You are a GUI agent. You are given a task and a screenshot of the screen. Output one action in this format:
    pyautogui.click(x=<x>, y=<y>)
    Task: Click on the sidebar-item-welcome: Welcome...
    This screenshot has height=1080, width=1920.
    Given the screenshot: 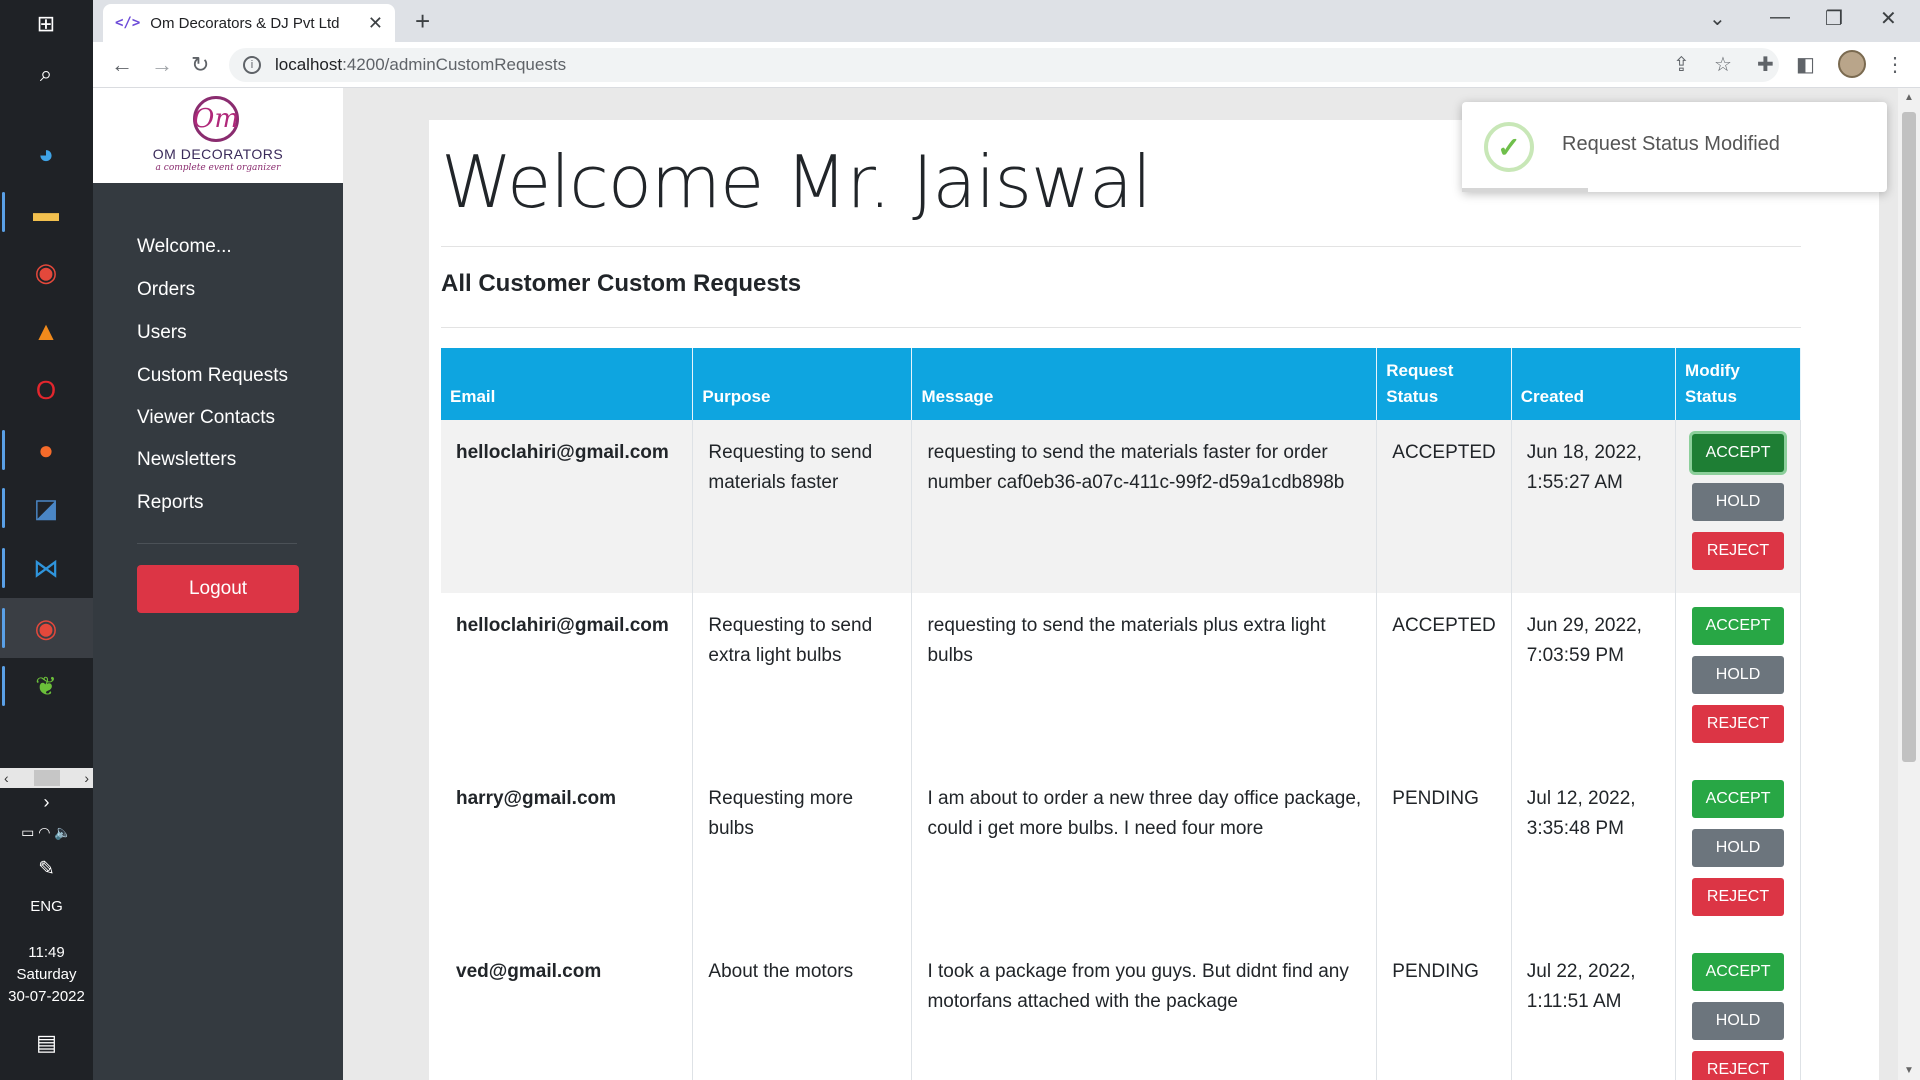 What is the action you would take?
    pyautogui.click(x=184, y=247)
    